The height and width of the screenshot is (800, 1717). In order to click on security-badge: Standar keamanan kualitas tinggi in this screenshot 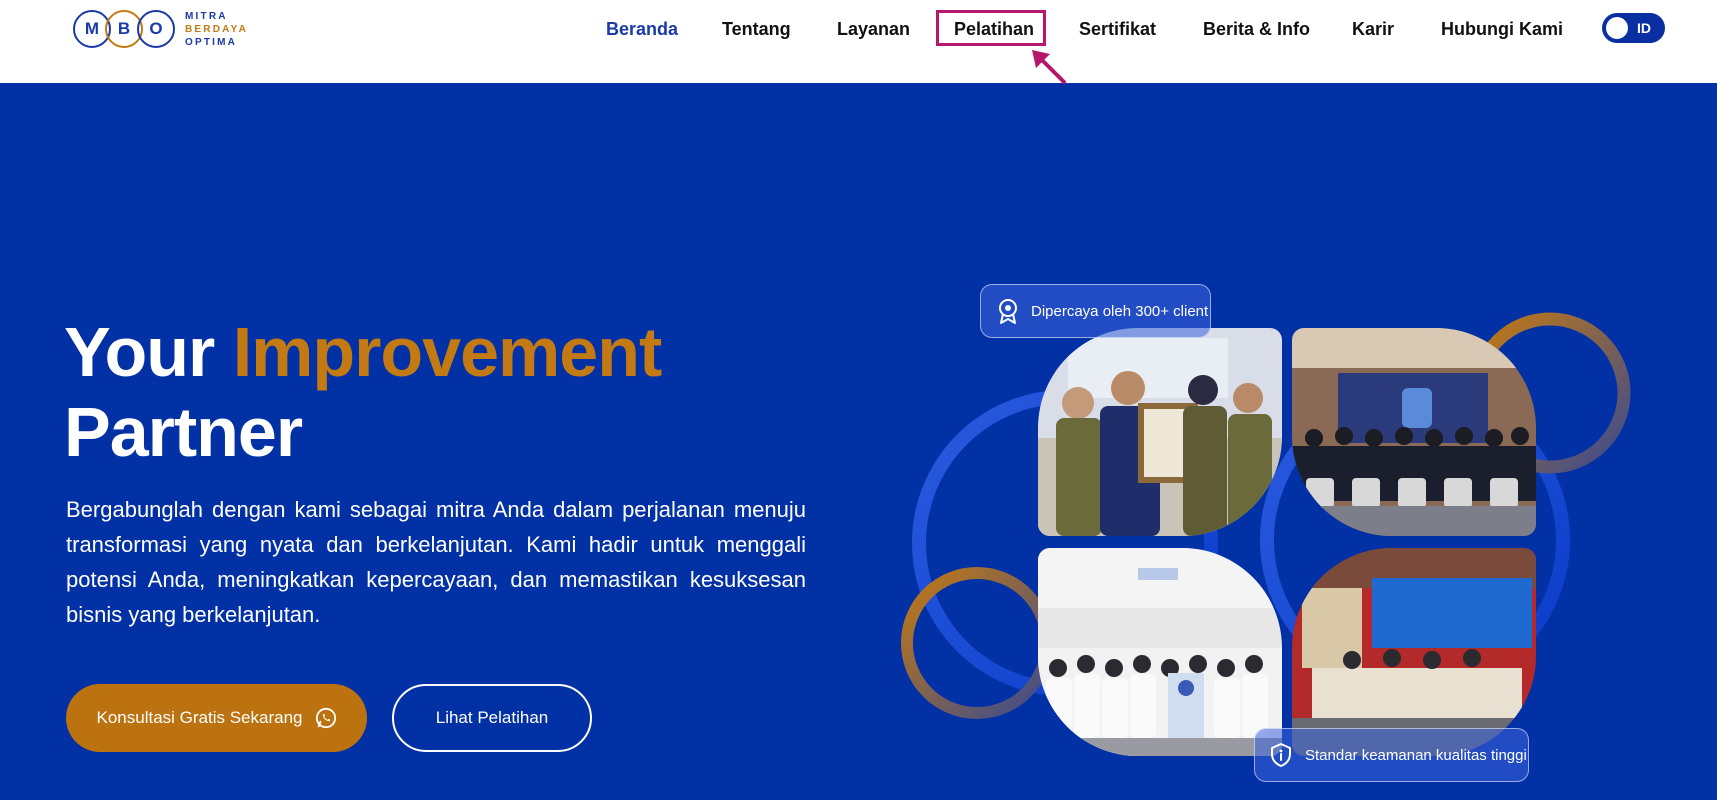, I will do `click(1391, 755)`.